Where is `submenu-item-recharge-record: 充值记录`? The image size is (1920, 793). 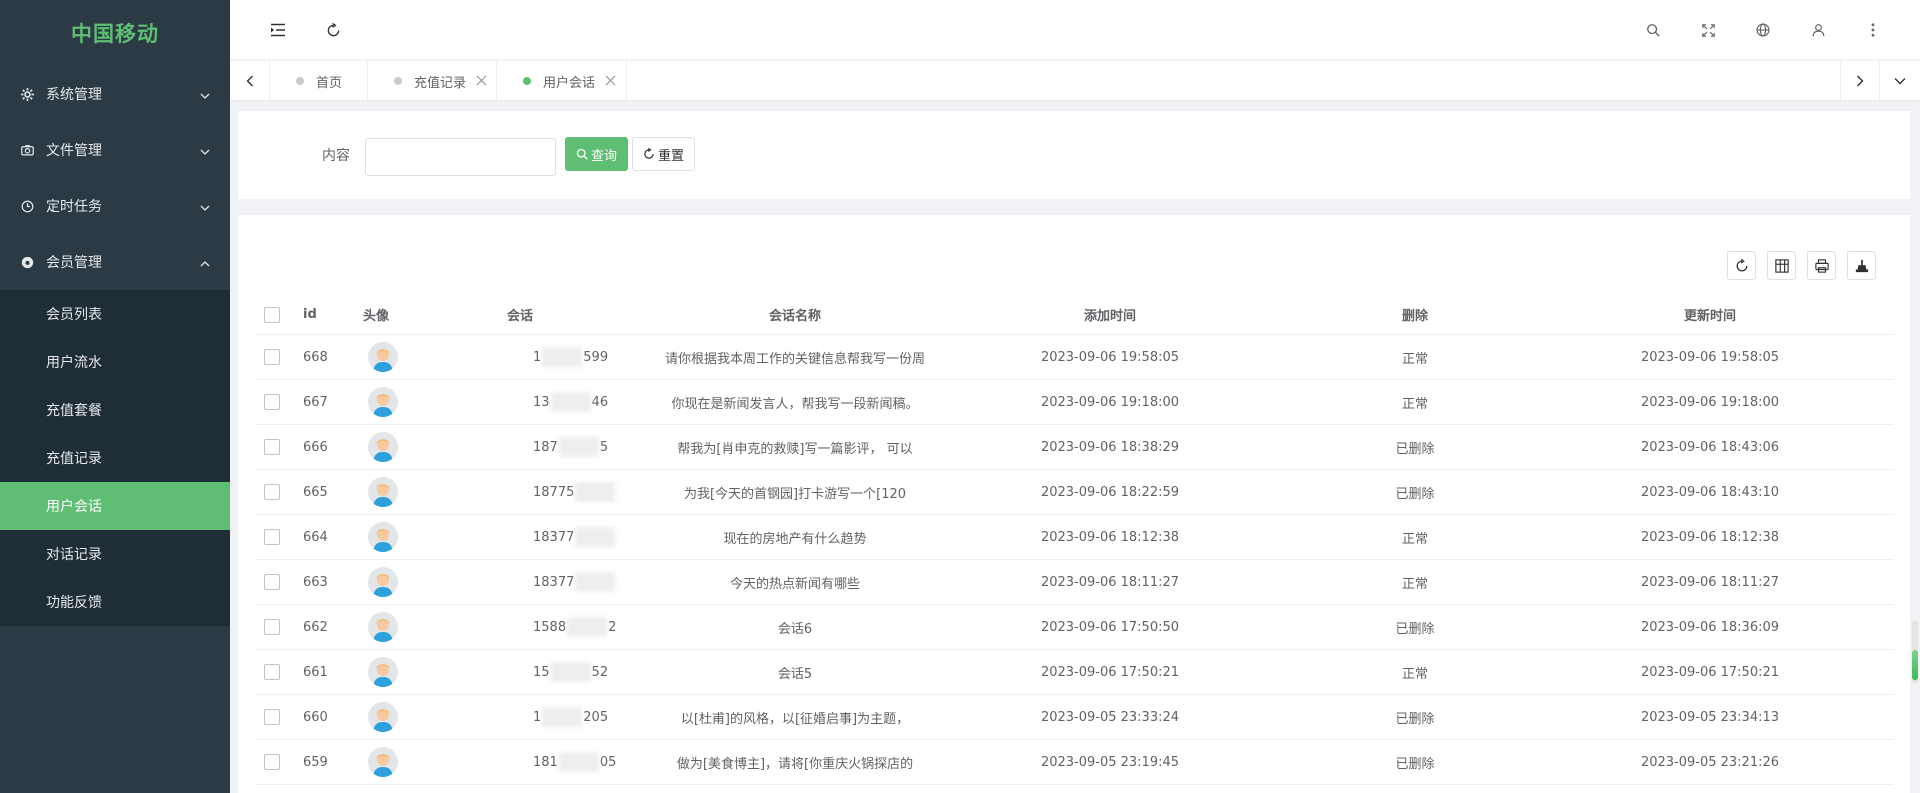 submenu-item-recharge-record: 充值记录 is located at coordinates (115, 458).